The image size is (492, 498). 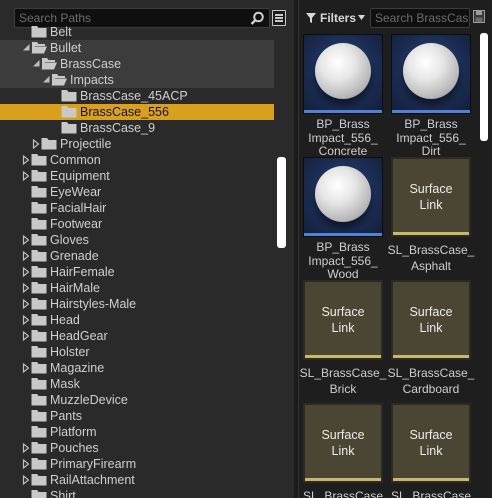 I want to click on filters-label: Filters, so click(x=338, y=18).